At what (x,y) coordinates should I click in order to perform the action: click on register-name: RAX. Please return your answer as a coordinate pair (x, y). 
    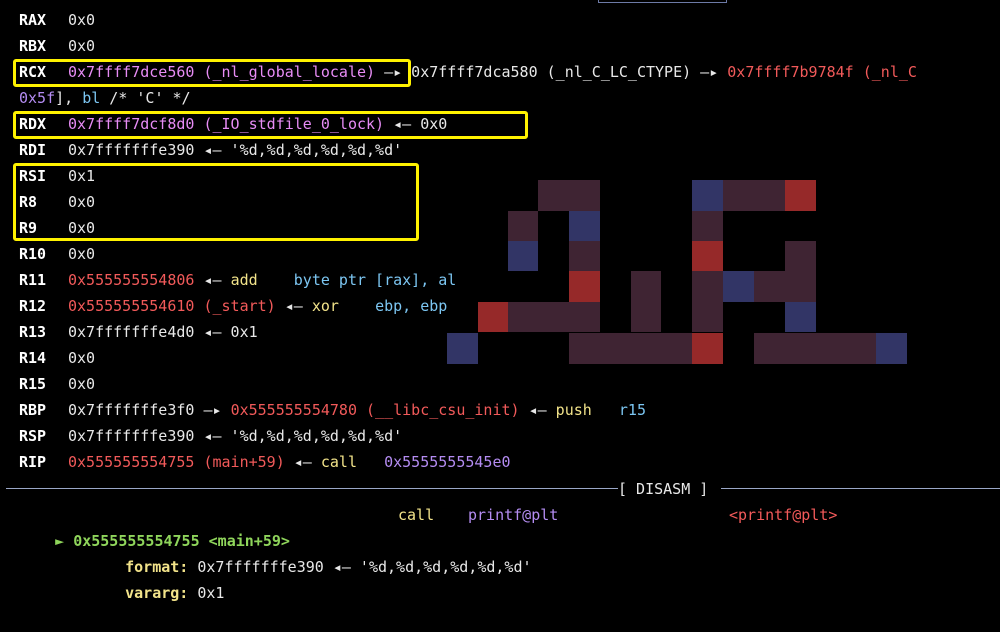
    Looking at the image, I should click on (33, 20).